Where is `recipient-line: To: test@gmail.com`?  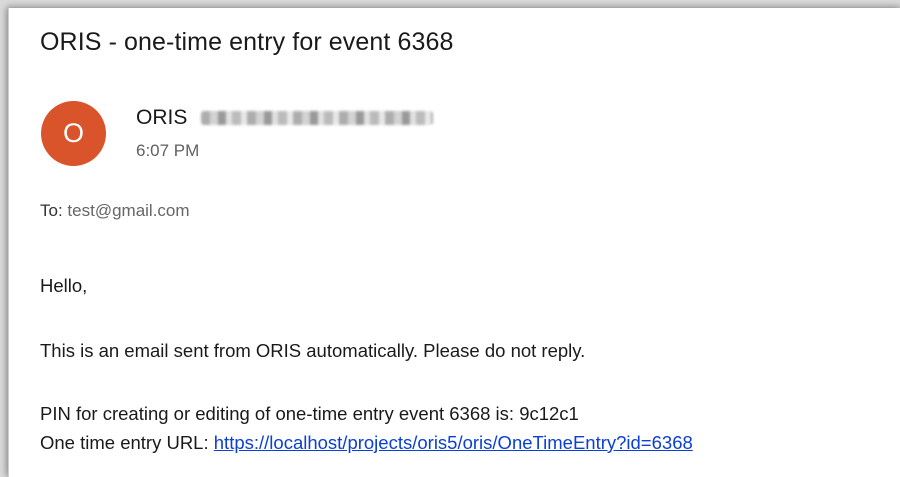 recipient-line: To: test@gmail.com is located at coordinates (115, 211).